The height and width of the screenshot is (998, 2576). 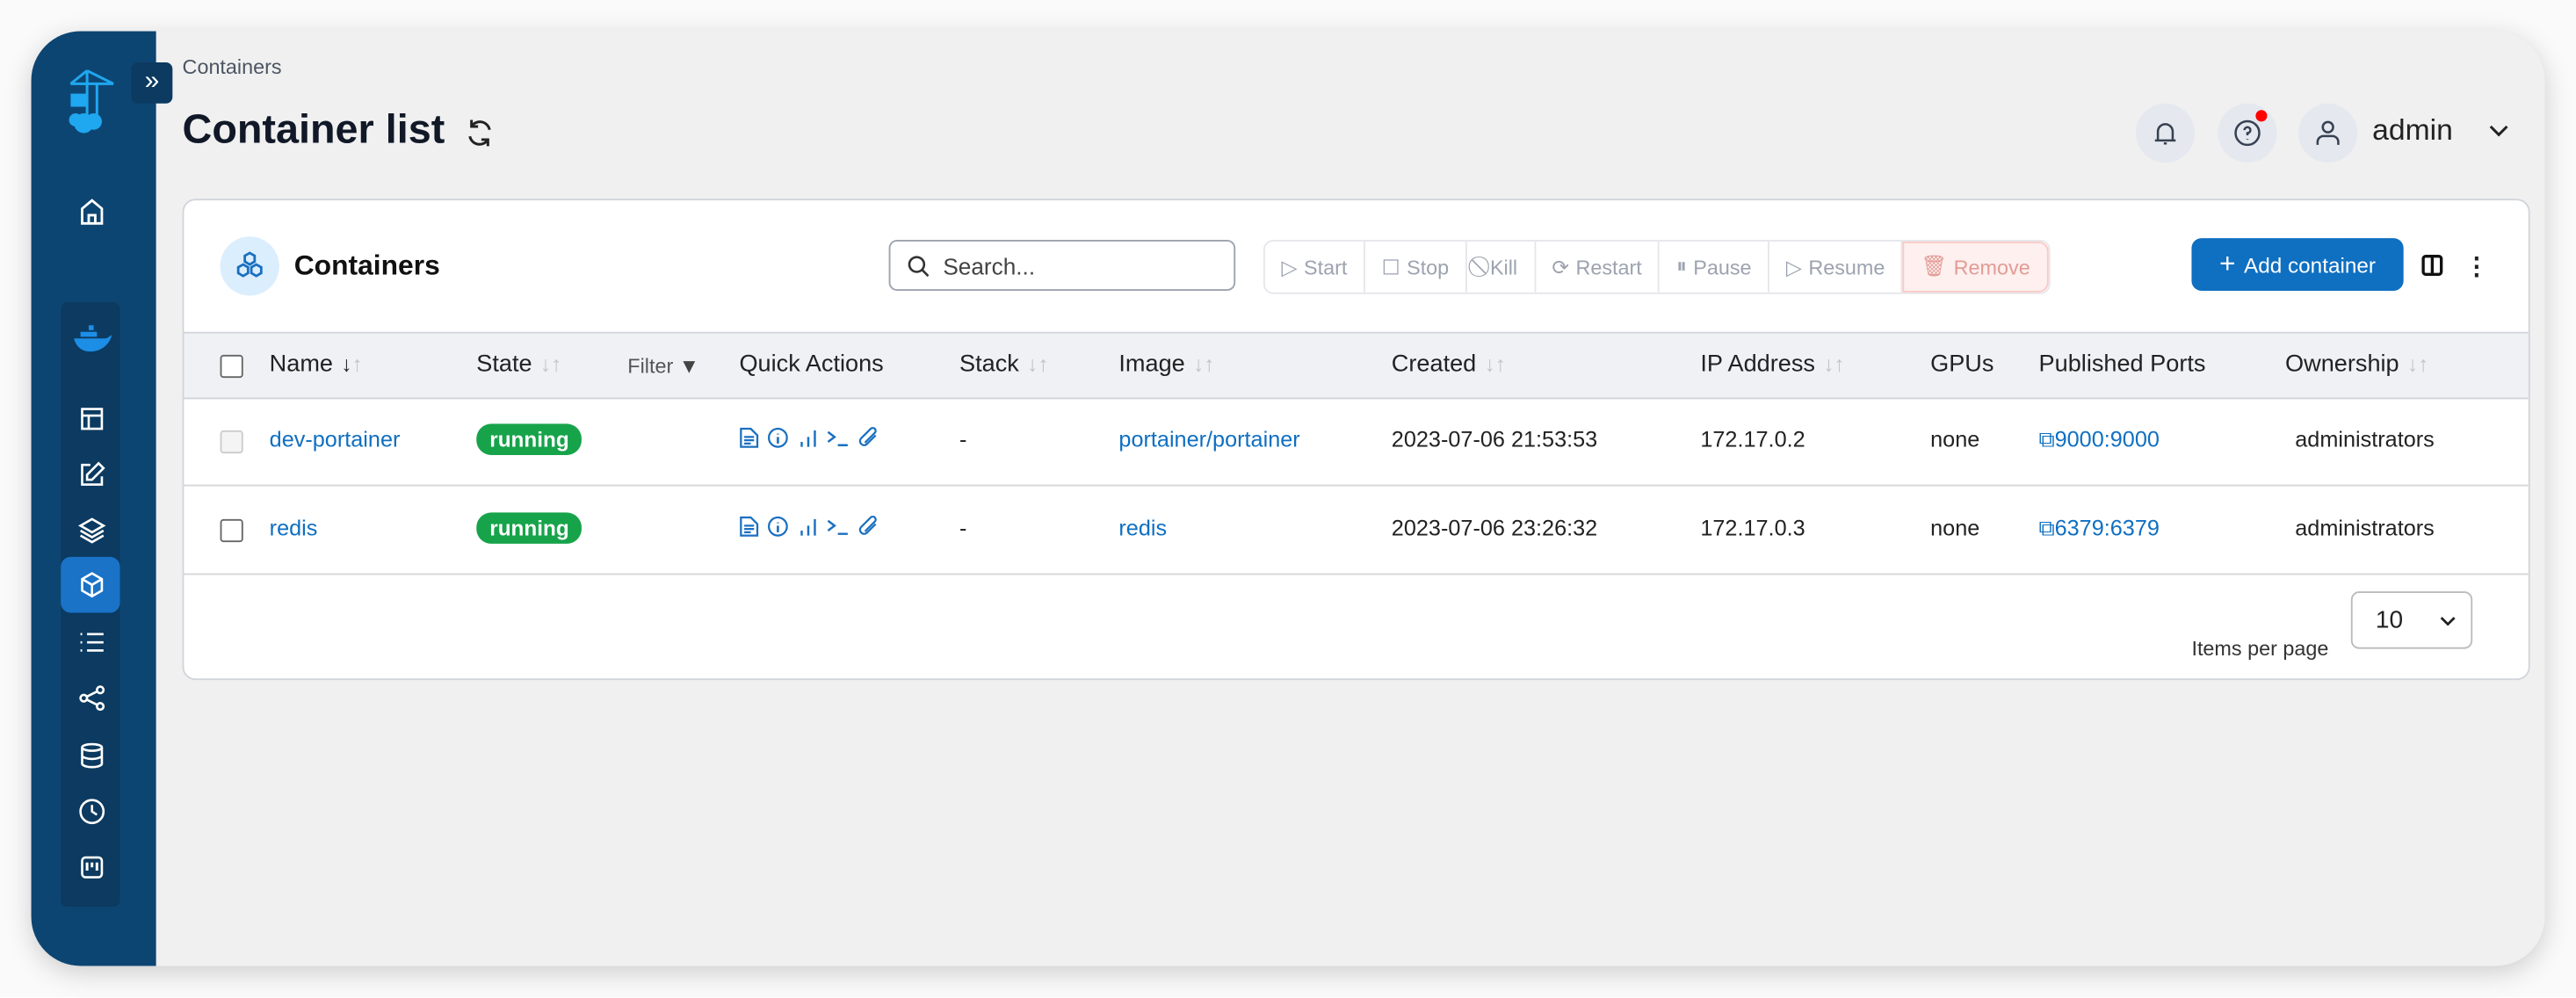 I want to click on notification-dot, so click(x=2261, y=116).